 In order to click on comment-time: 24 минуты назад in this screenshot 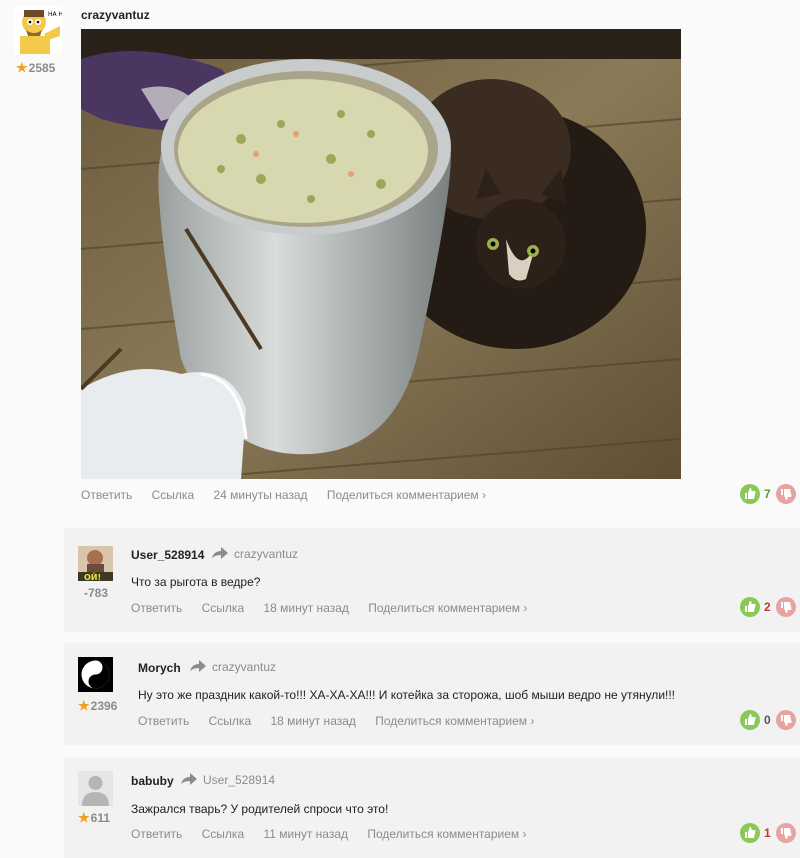, I will do `click(260, 495)`.